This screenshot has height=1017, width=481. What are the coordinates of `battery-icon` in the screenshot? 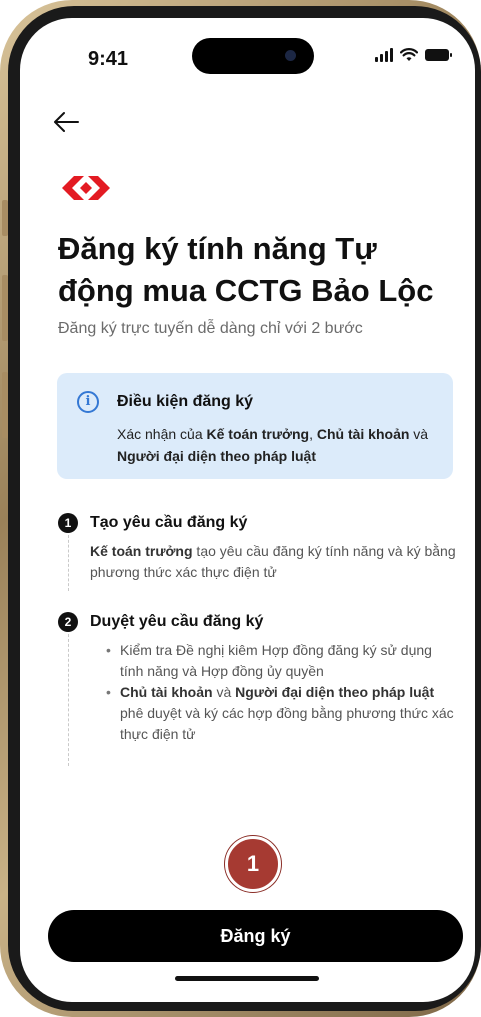 It's located at (438, 55).